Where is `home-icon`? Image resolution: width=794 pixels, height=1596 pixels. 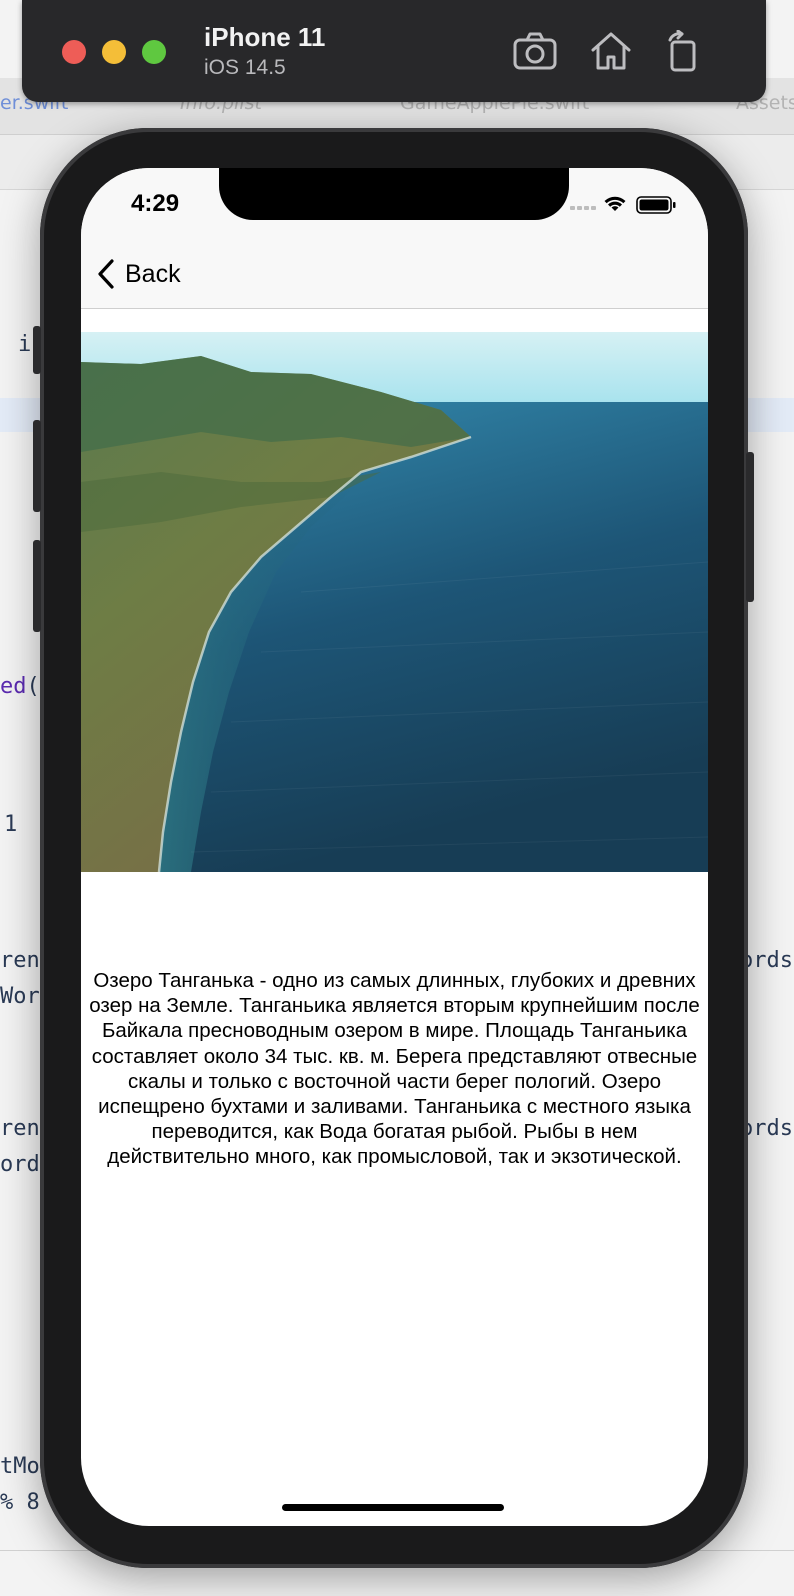
home-icon is located at coordinates (611, 51).